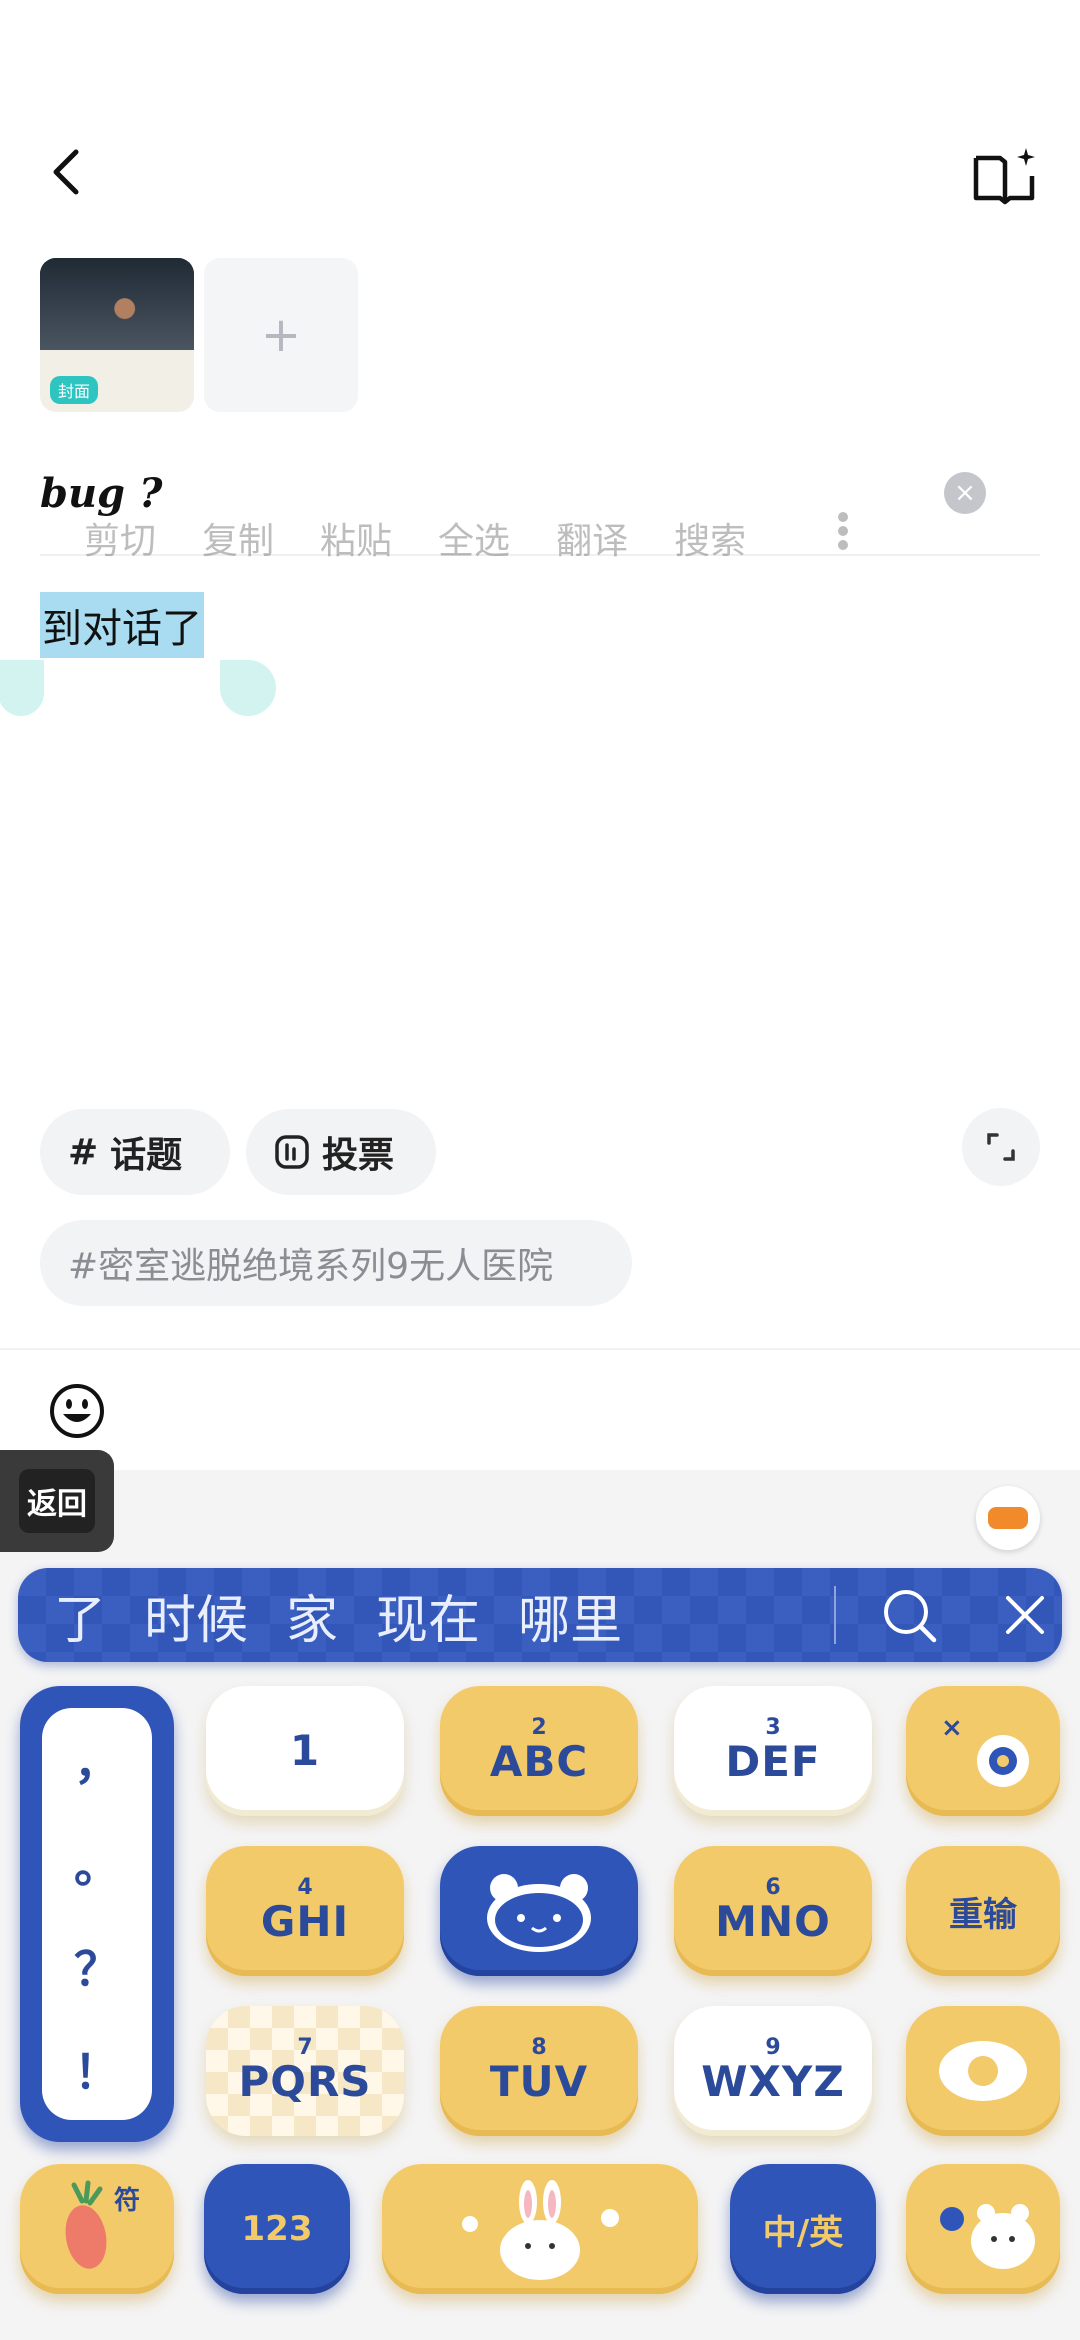 The width and height of the screenshot is (1080, 2340). I want to click on guide-button, so click(1005, 175).